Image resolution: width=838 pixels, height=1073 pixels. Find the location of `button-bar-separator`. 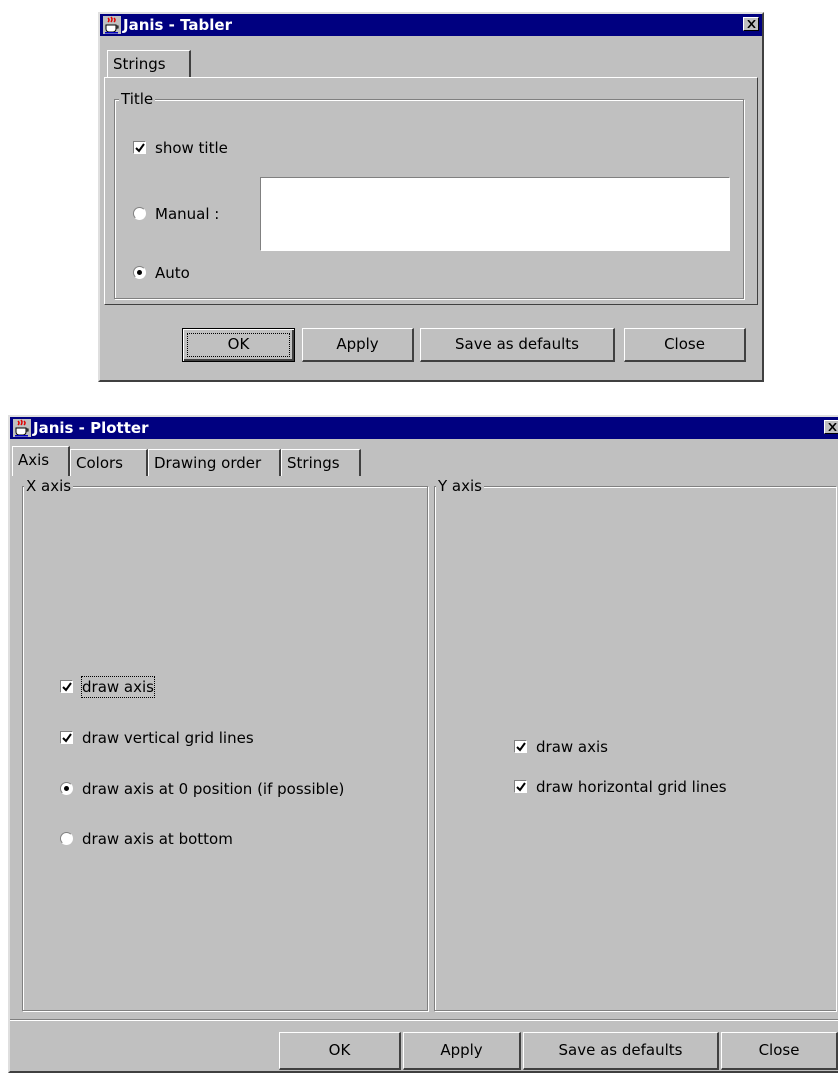

button-bar-separator is located at coordinates (424, 1020).